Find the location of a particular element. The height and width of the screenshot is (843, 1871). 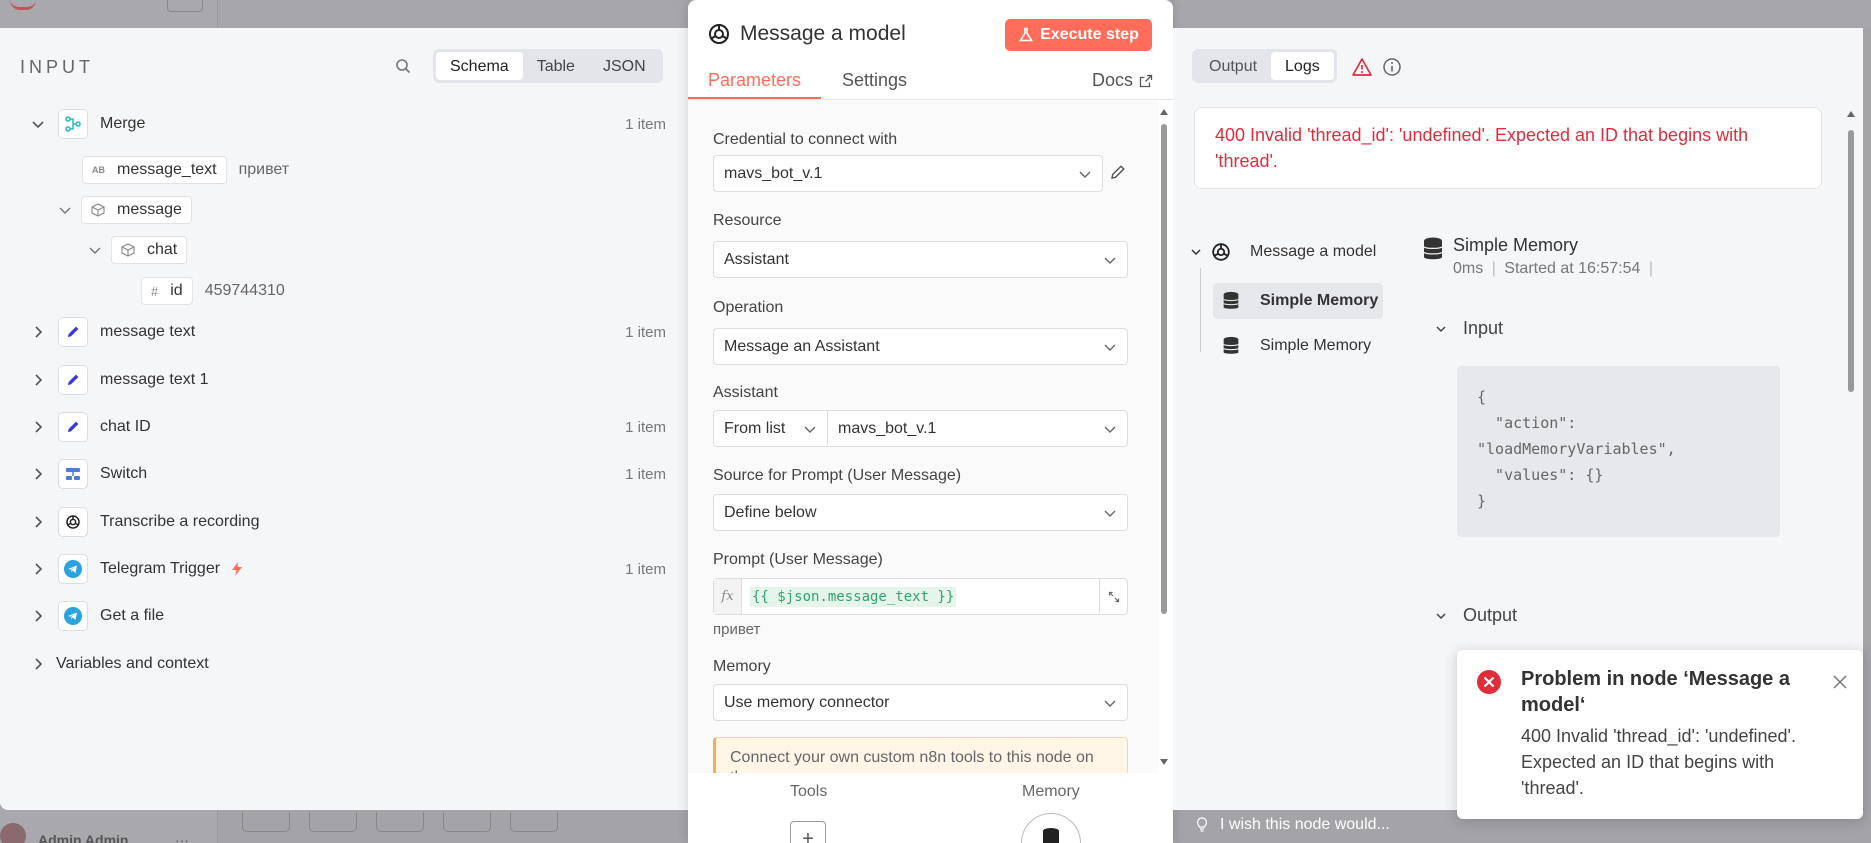

resource-value: Assistant is located at coordinates (756, 259).